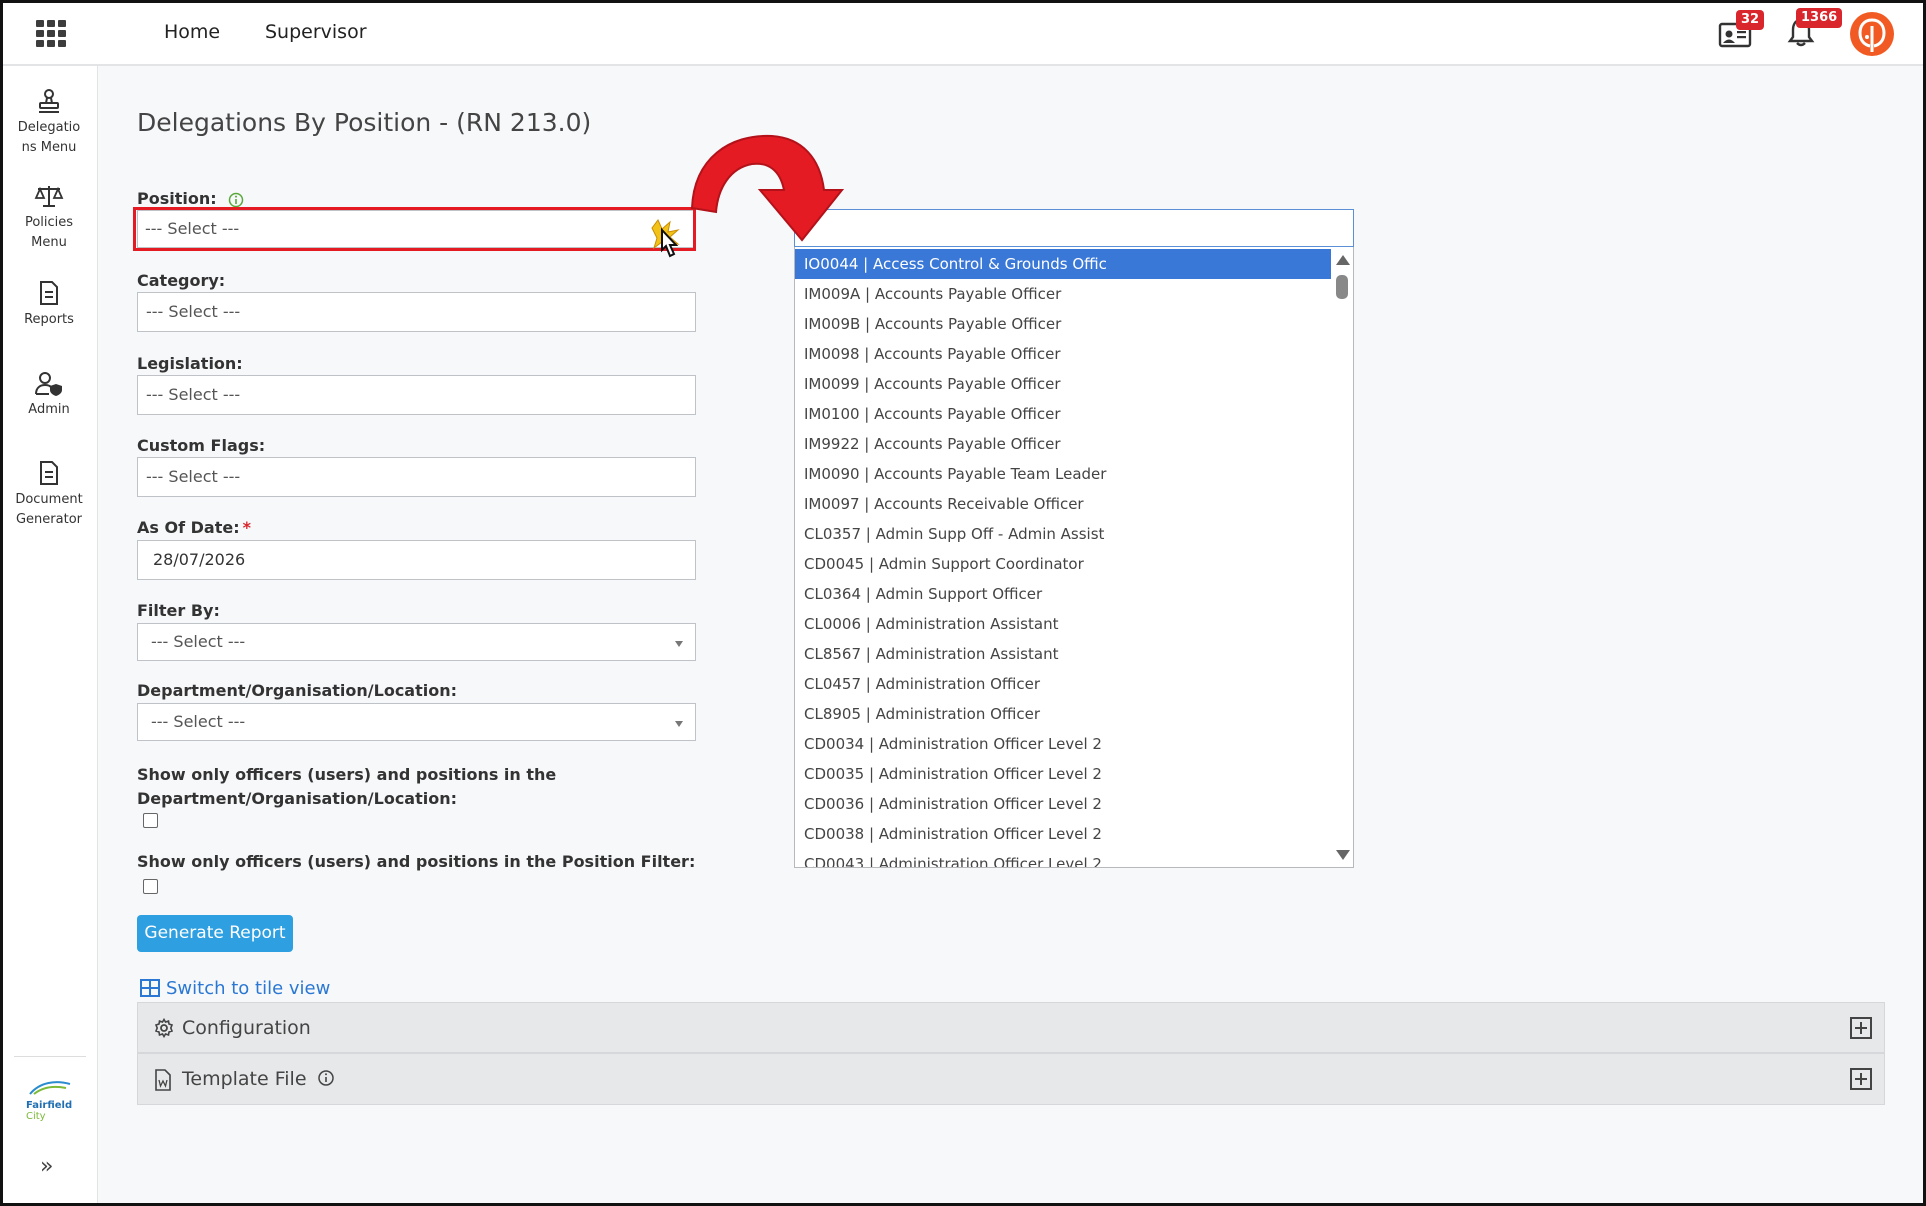 This screenshot has height=1206, width=1926. Describe the element at coordinates (1063, 294) in the screenshot. I see `position-option: IM009A | Accounts Payable Officer` at that location.